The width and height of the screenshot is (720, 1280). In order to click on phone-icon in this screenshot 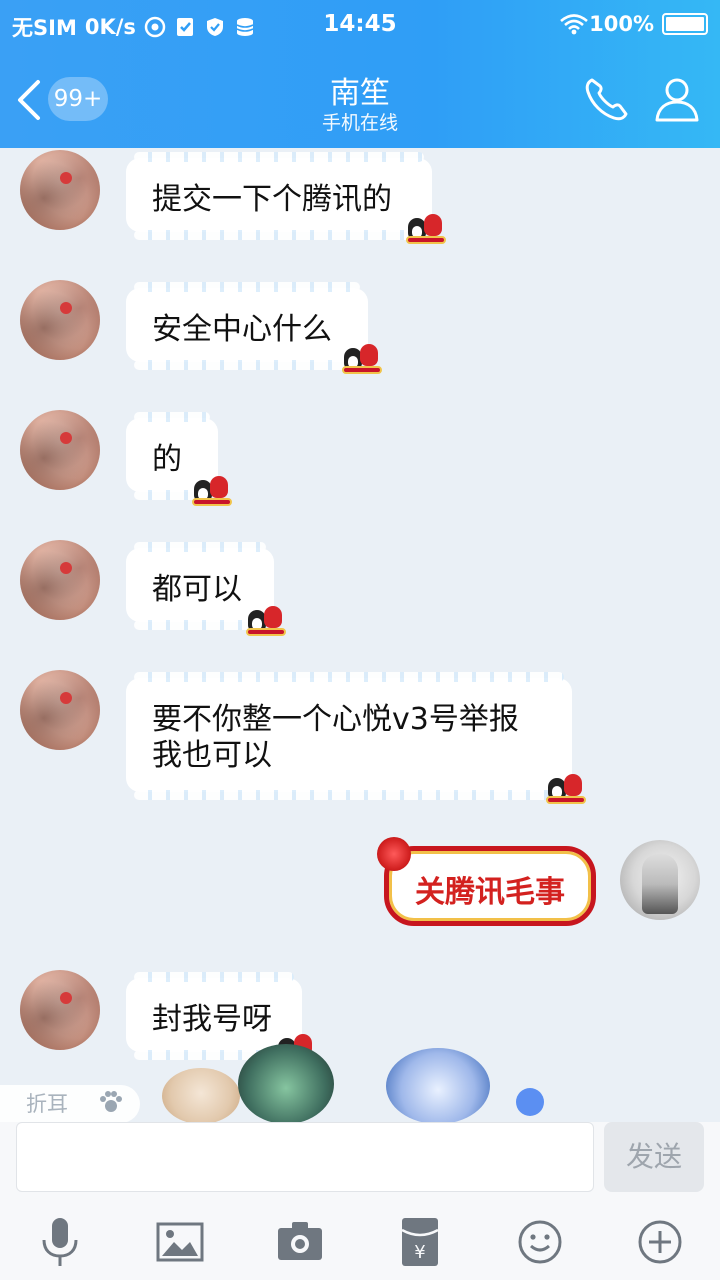, I will do `click(606, 100)`.